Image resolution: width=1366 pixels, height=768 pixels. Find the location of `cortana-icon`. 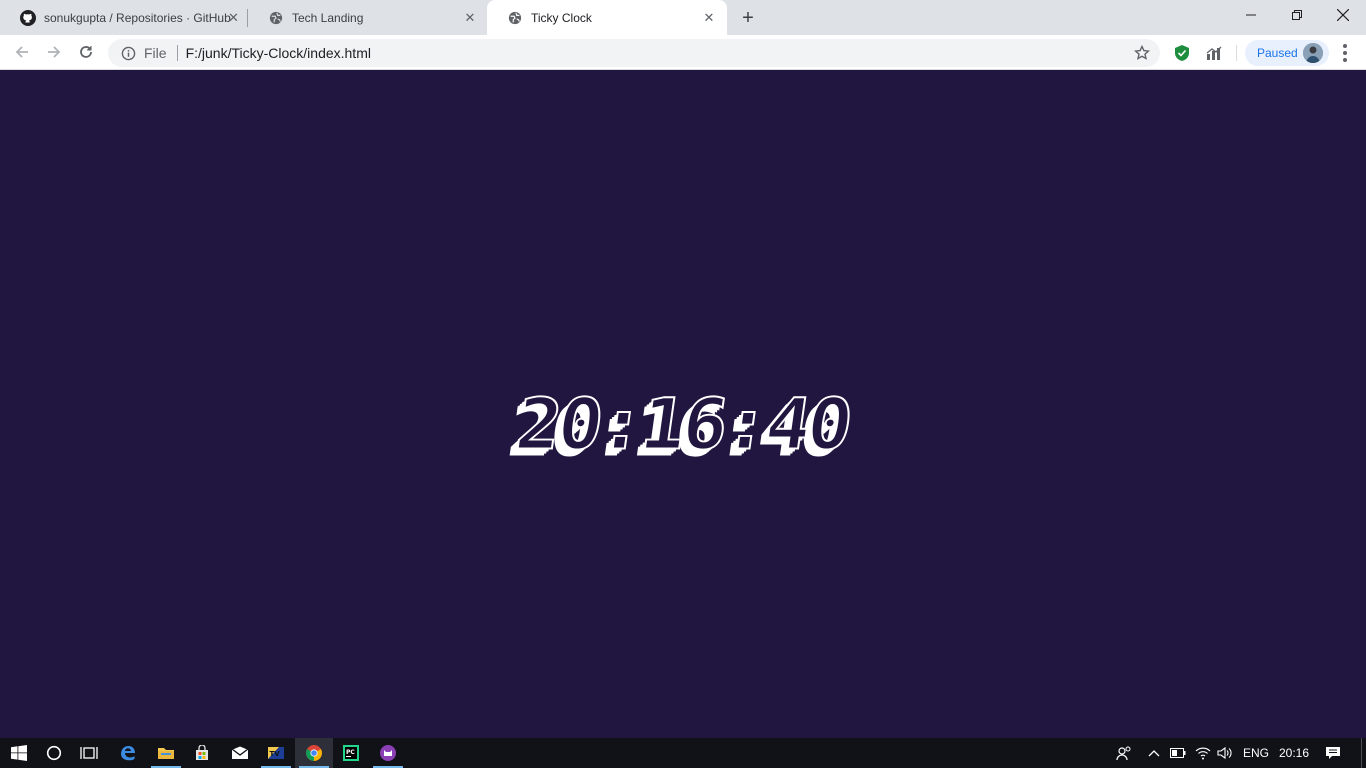

cortana-icon is located at coordinates (54, 753).